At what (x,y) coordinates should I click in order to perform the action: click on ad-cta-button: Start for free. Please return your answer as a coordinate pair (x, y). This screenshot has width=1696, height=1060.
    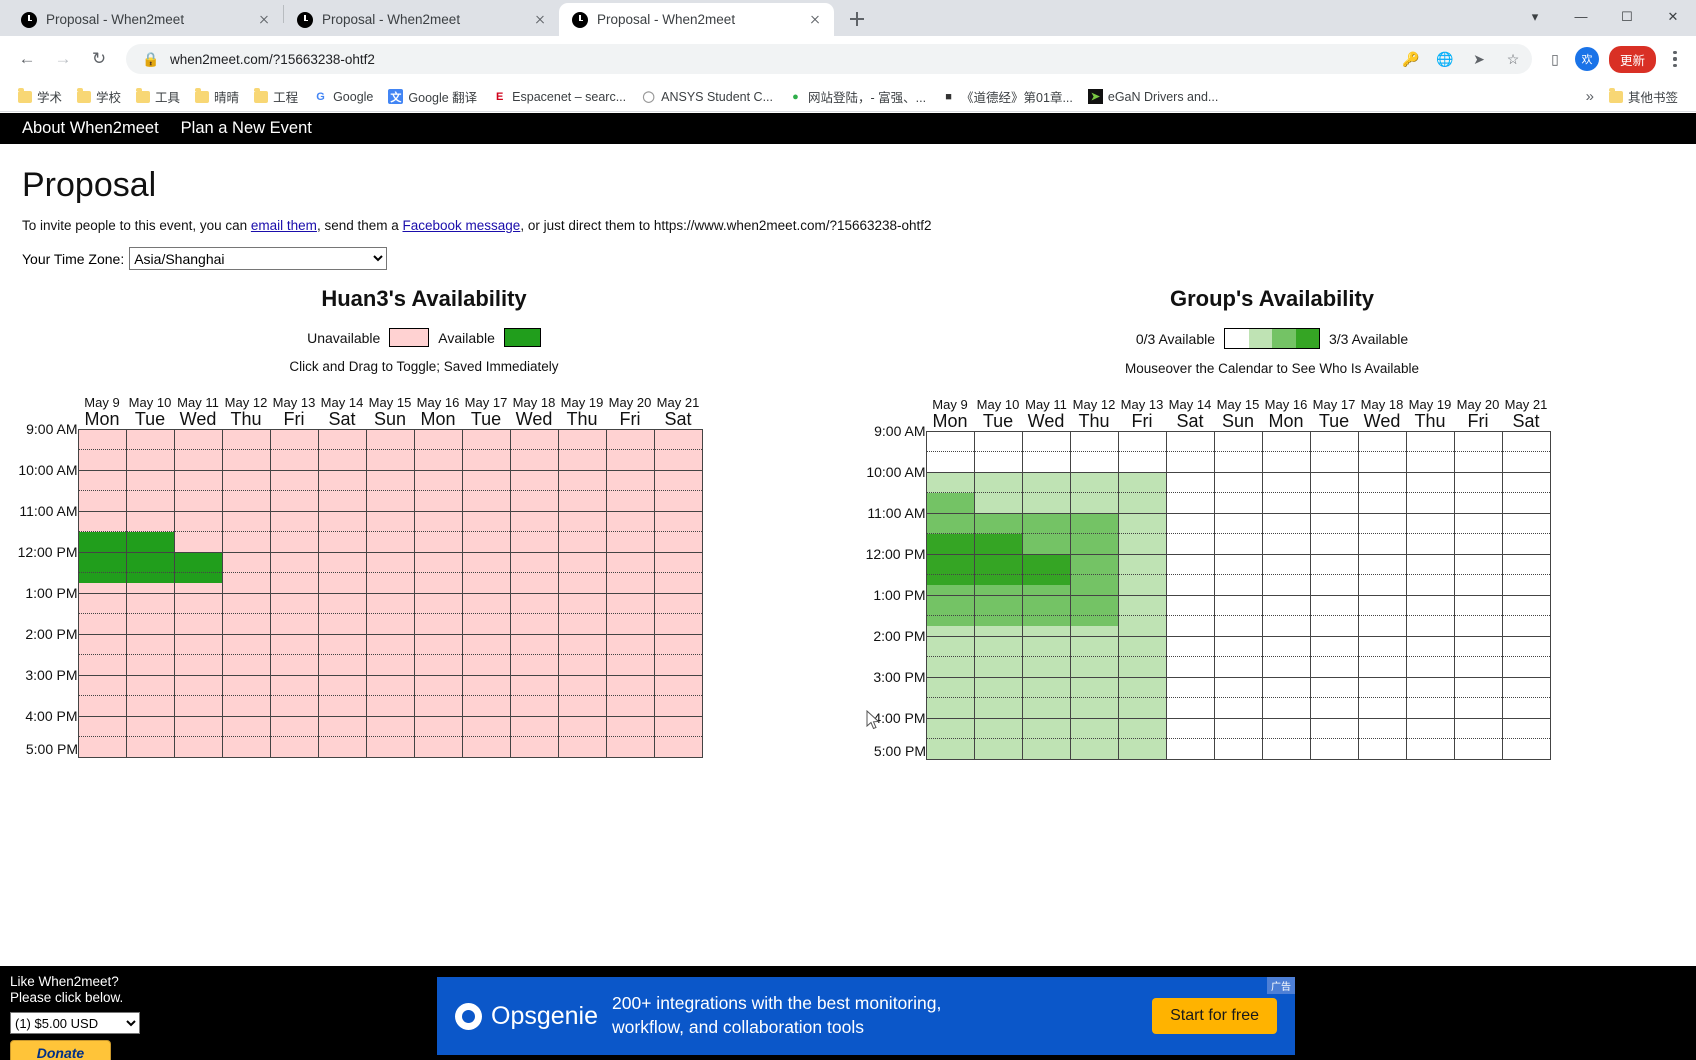
    Looking at the image, I should click on (1214, 1016).